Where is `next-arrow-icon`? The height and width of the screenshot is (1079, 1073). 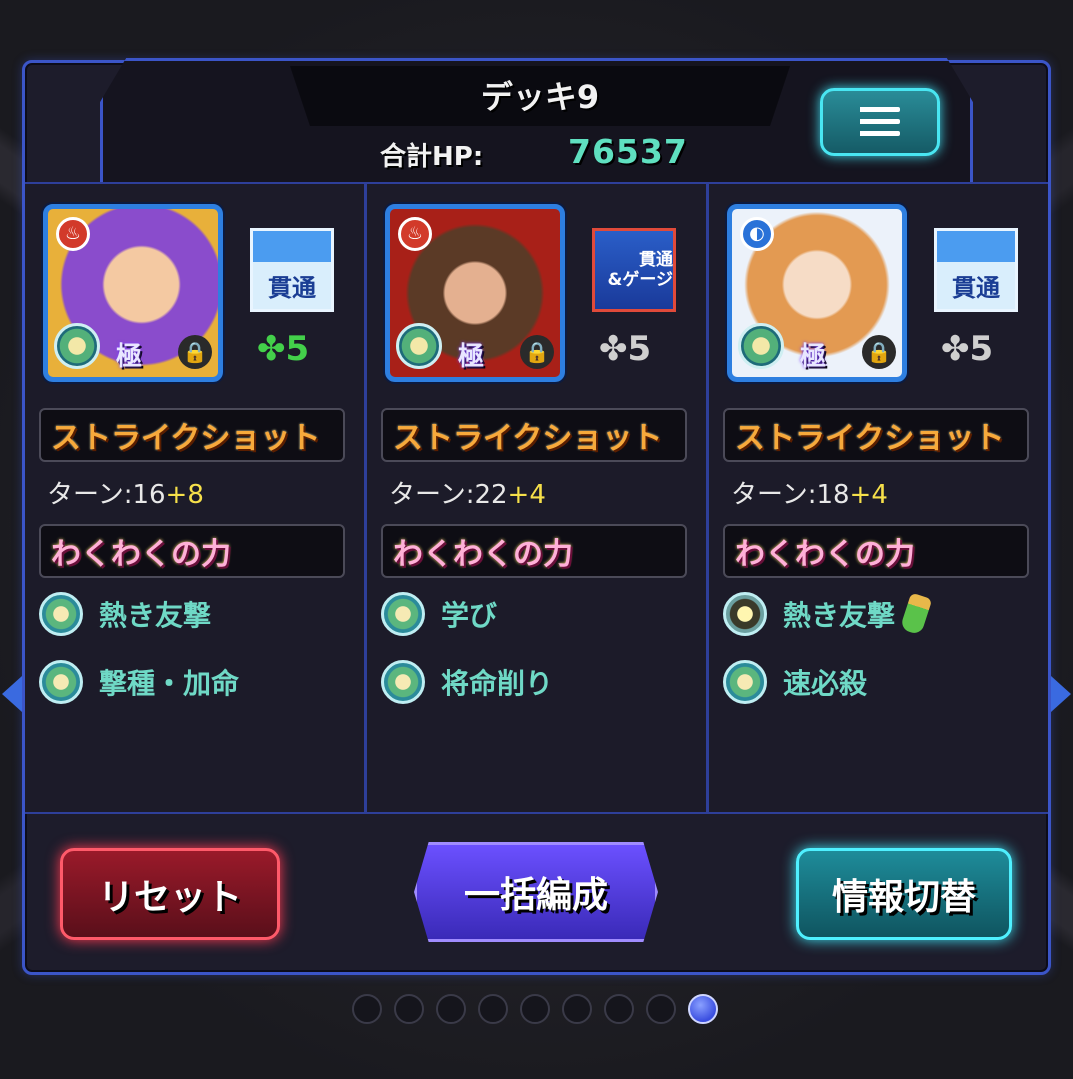
next-arrow-icon is located at coordinates (1061, 694).